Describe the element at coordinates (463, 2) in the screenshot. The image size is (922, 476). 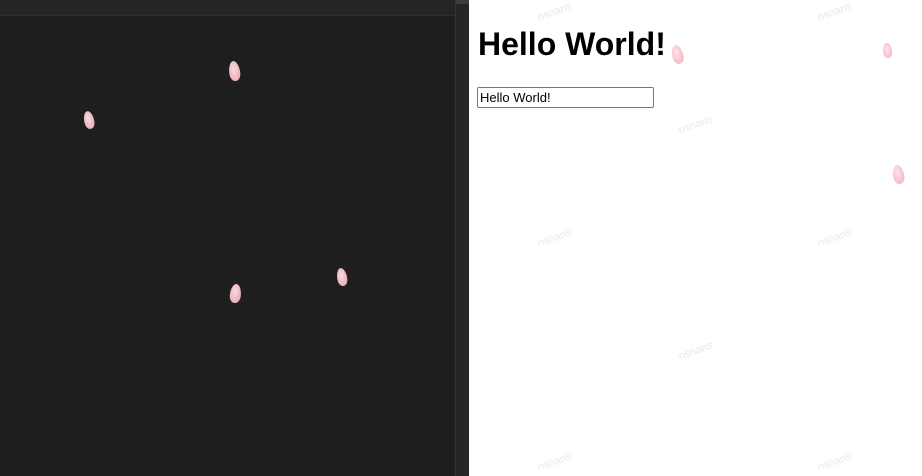
I see `splitter-handle` at that location.